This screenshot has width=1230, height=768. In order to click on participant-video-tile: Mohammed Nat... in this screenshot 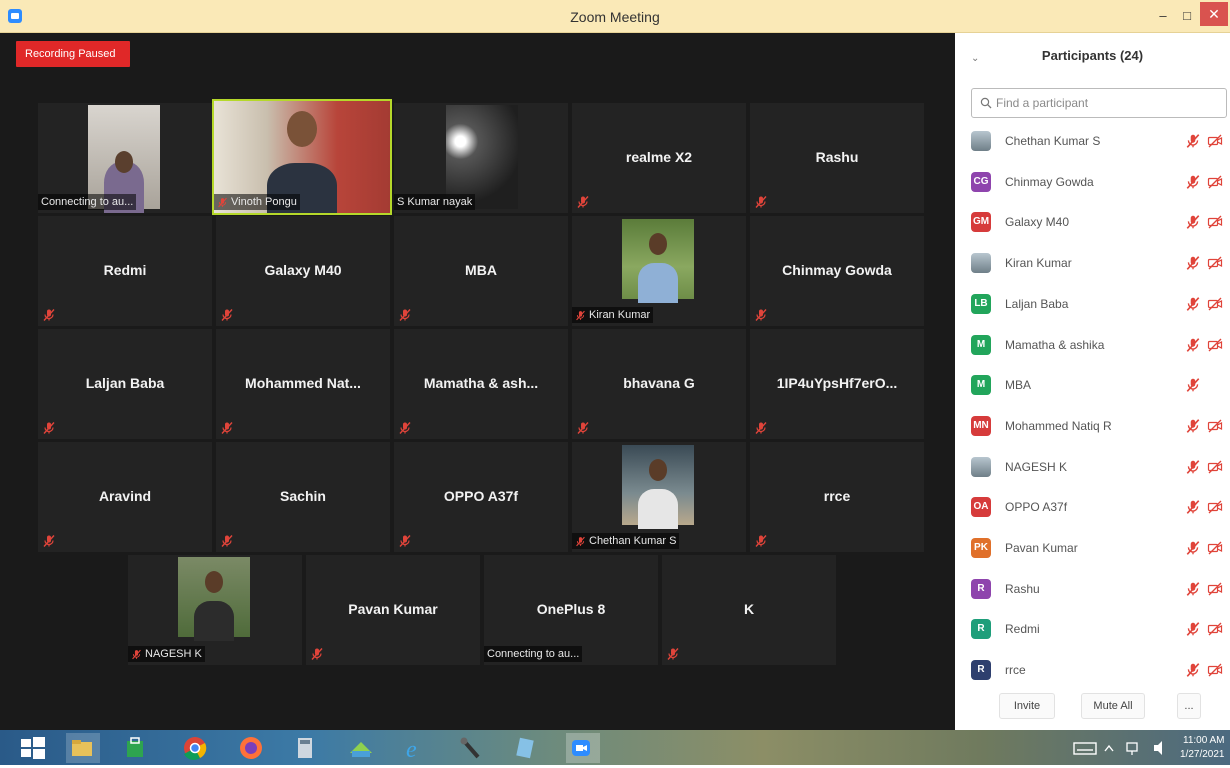, I will do `click(303, 384)`.